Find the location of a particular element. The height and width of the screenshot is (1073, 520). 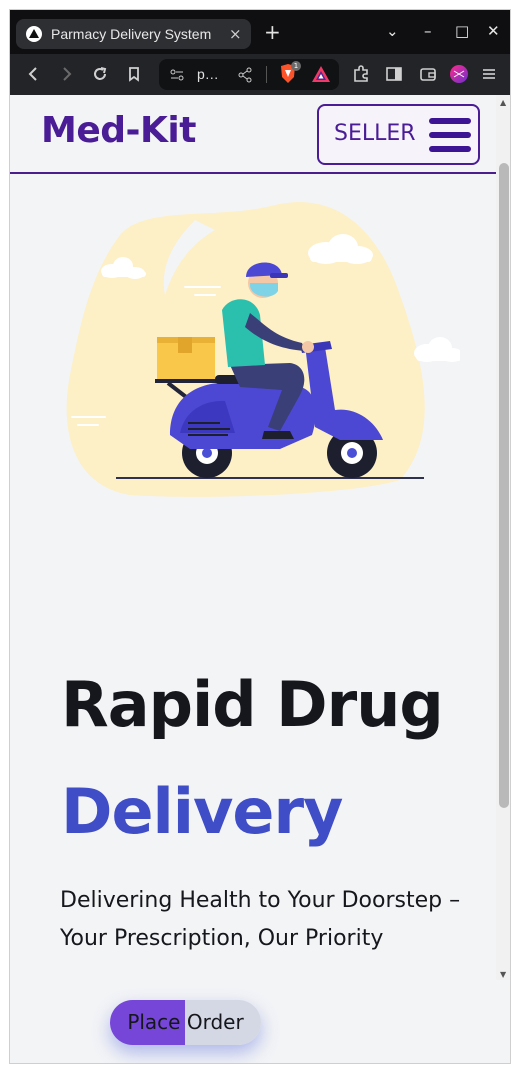

share-icon is located at coordinates (245, 75).